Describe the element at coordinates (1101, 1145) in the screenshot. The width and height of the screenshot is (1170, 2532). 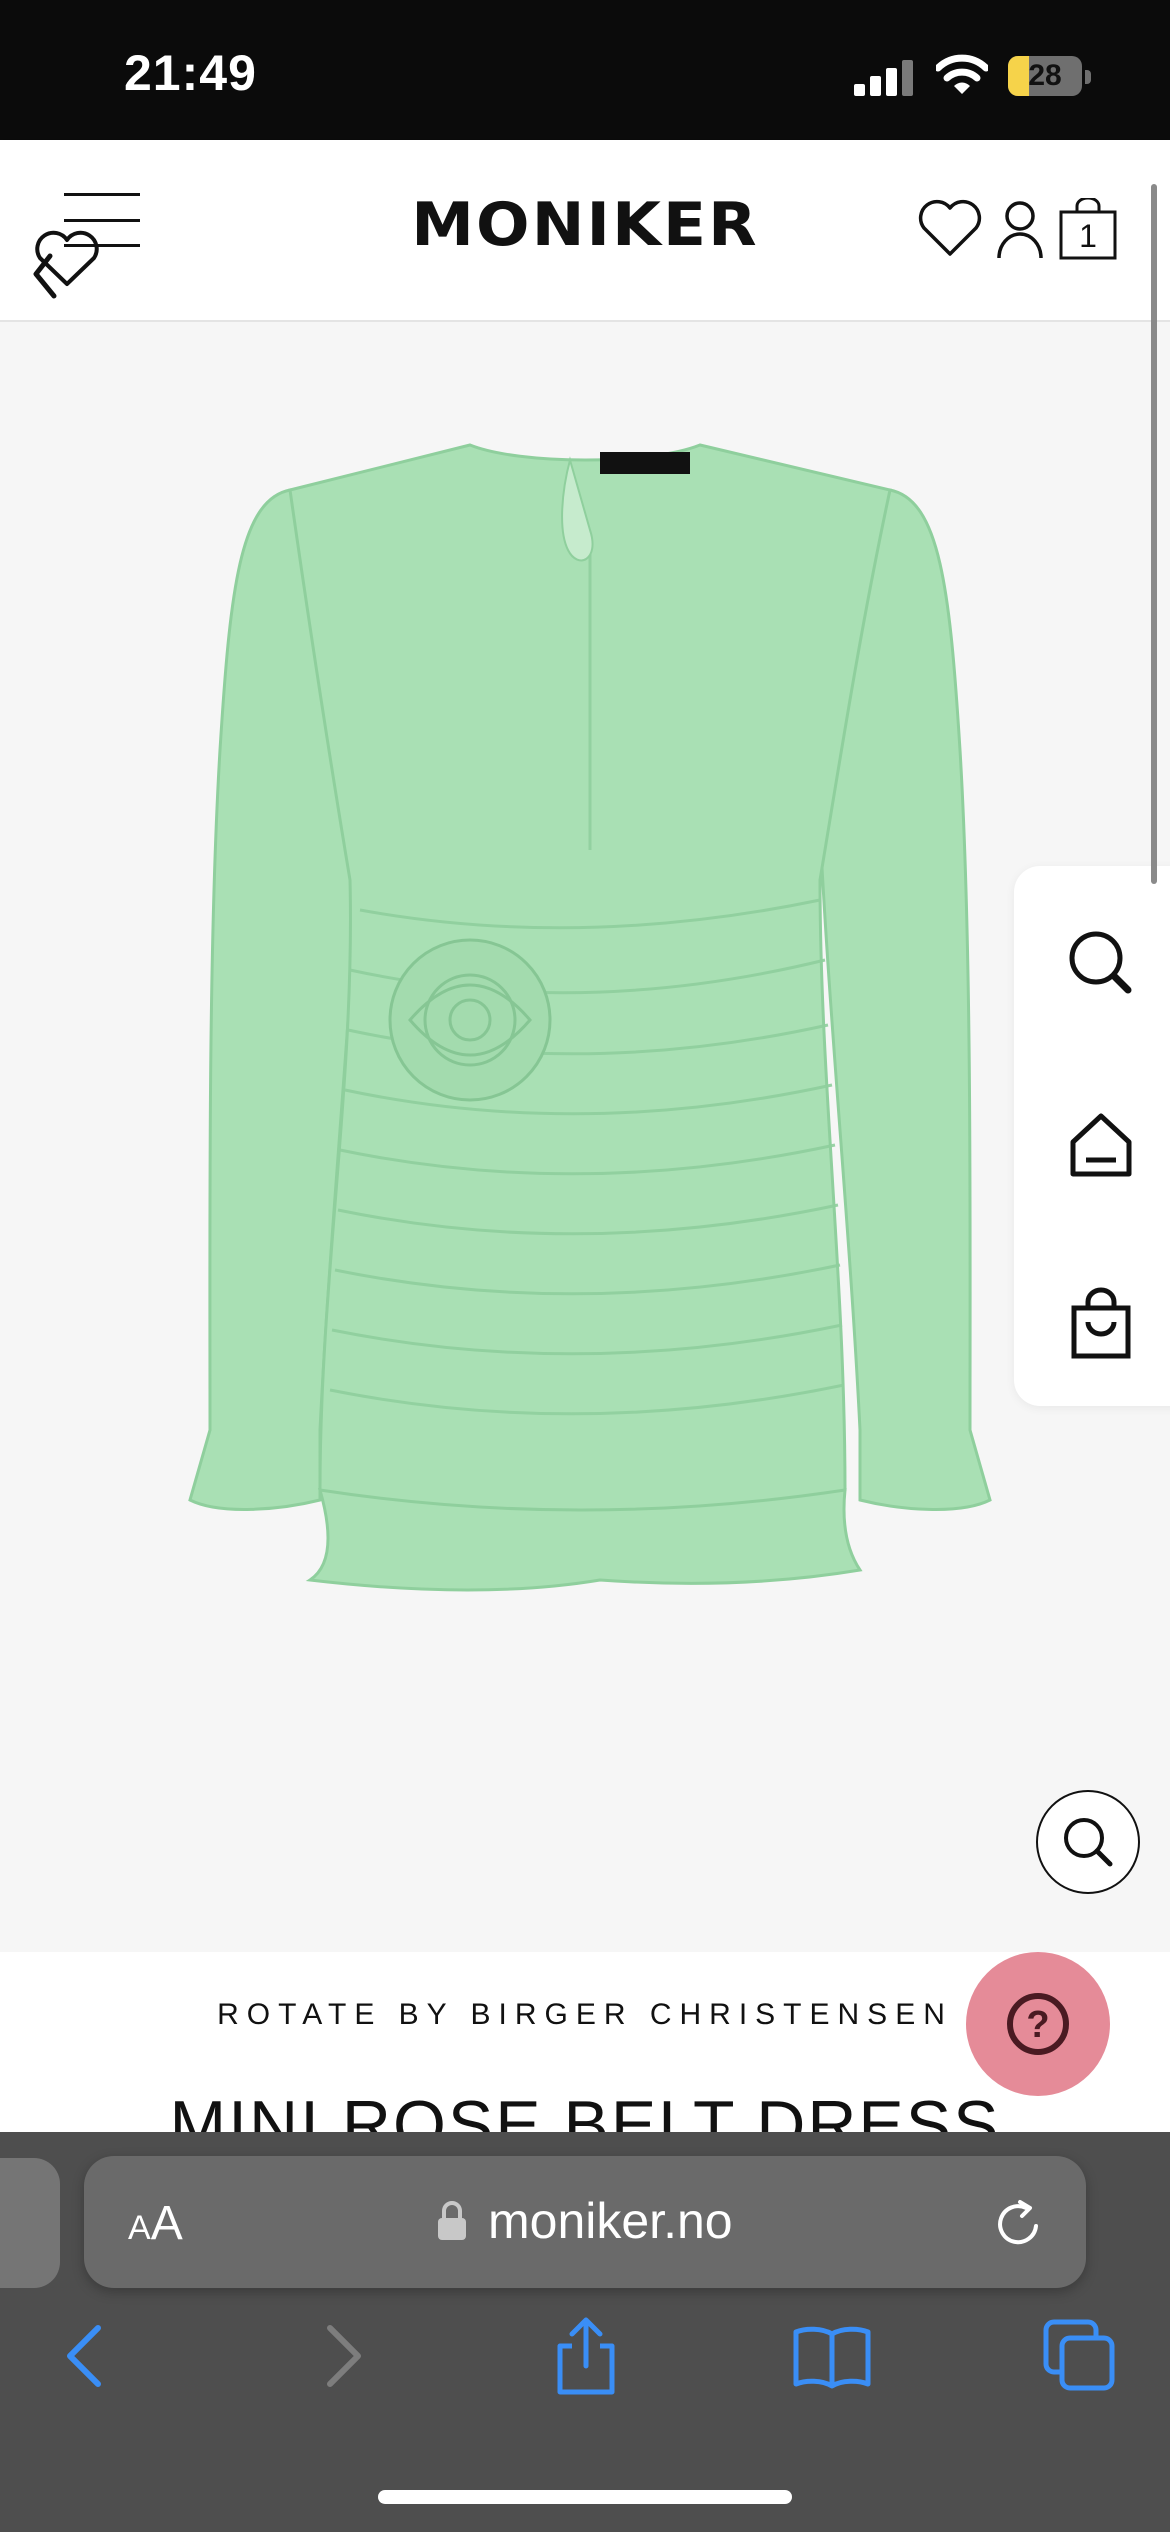
I see `home-icon` at that location.